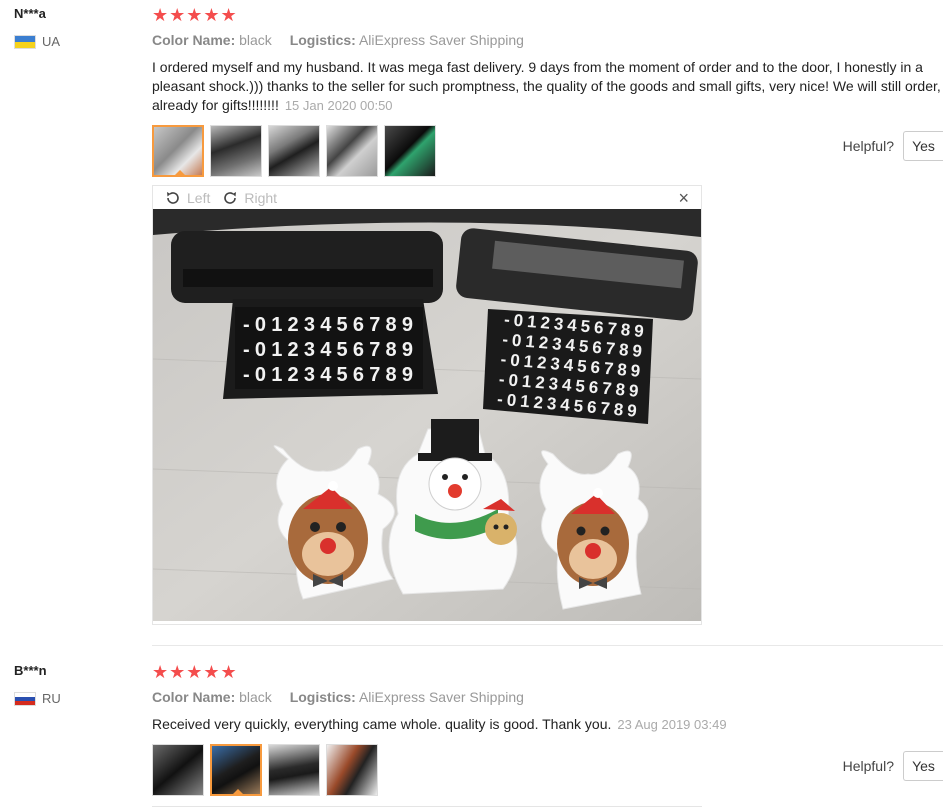 The image size is (943, 810). What do you see at coordinates (199, 198) in the screenshot?
I see `rotate-left-label: Left` at bounding box center [199, 198].